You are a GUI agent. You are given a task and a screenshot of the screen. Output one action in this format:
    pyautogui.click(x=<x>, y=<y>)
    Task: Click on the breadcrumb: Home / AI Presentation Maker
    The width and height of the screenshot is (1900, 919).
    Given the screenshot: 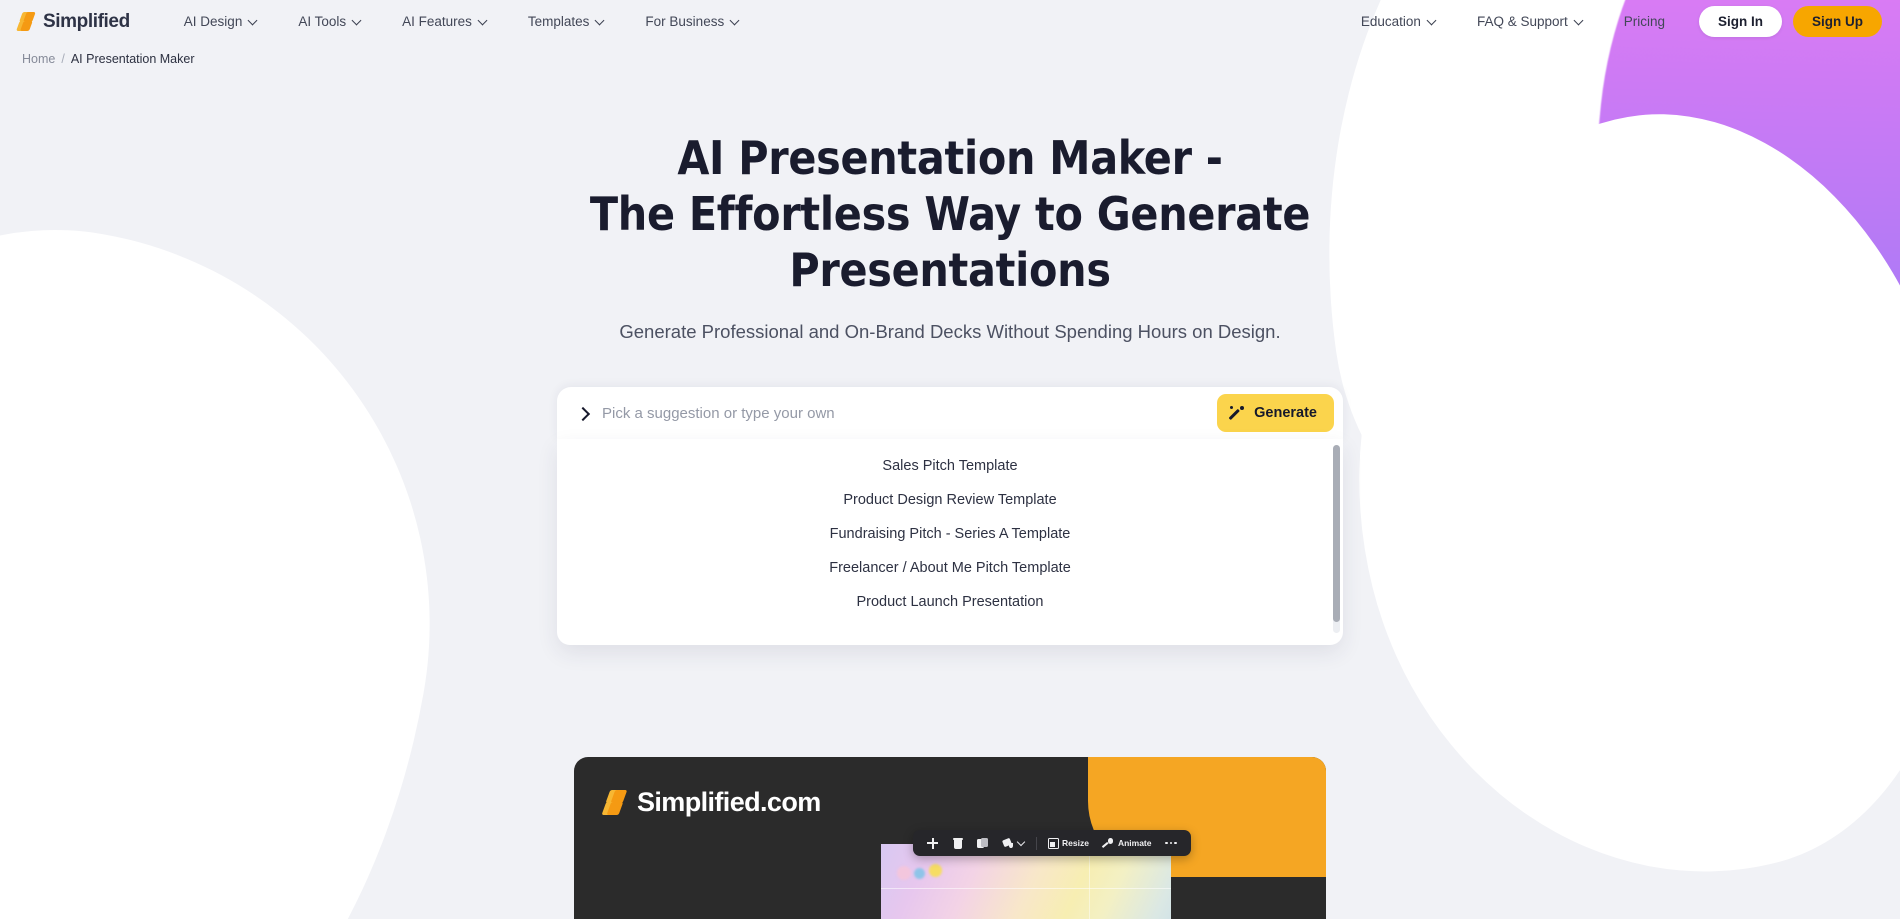 What is the action you would take?
    pyautogui.click(x=950, y=54)
    